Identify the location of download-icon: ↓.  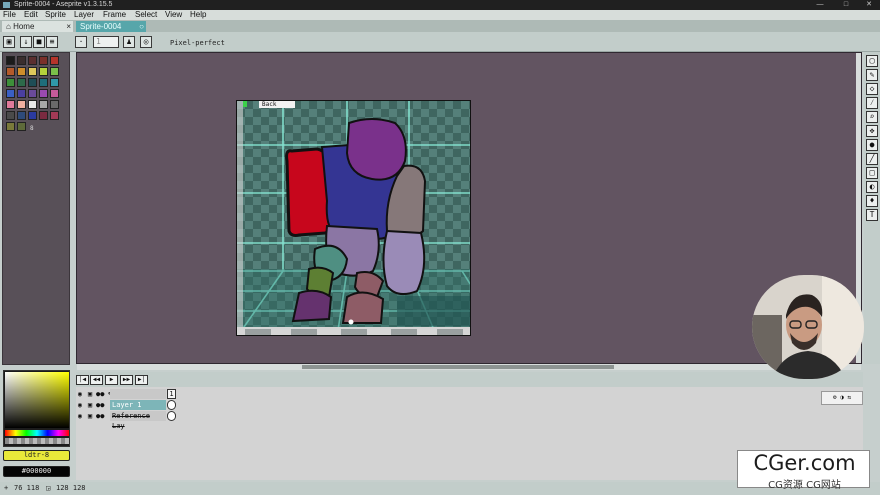
(26, 42).